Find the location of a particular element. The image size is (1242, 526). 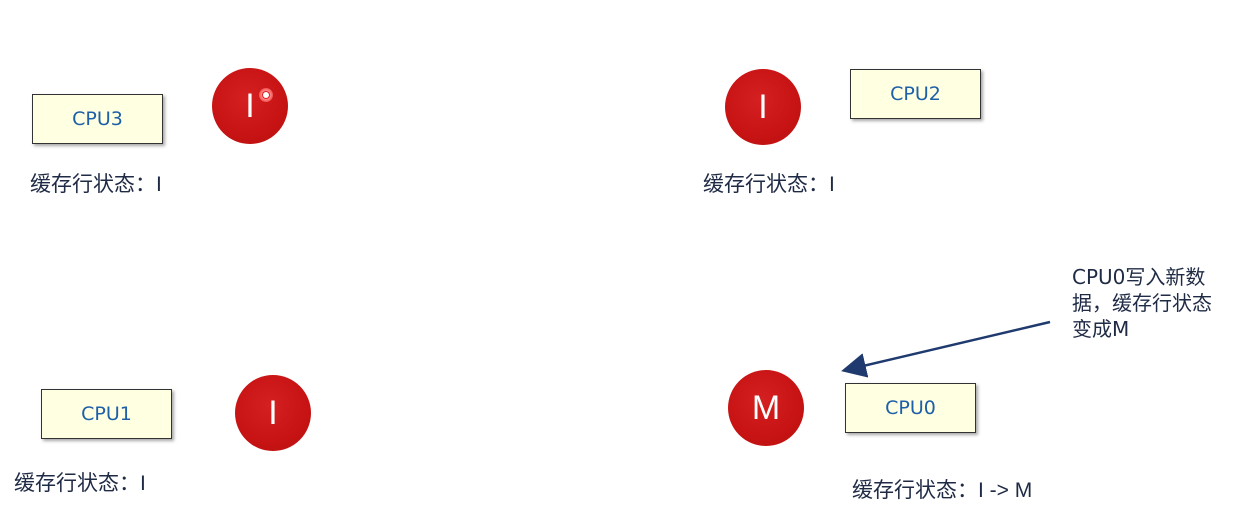

annotation-arrow-line is located at coordinates (946, 349).